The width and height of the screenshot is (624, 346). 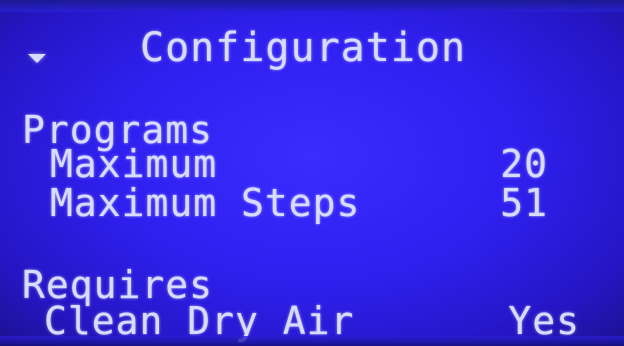 What do you see at coordinates (134, 164) in the screenshot?
I see `row-label-maximum: Maximum` at bounding box center [134, 164].